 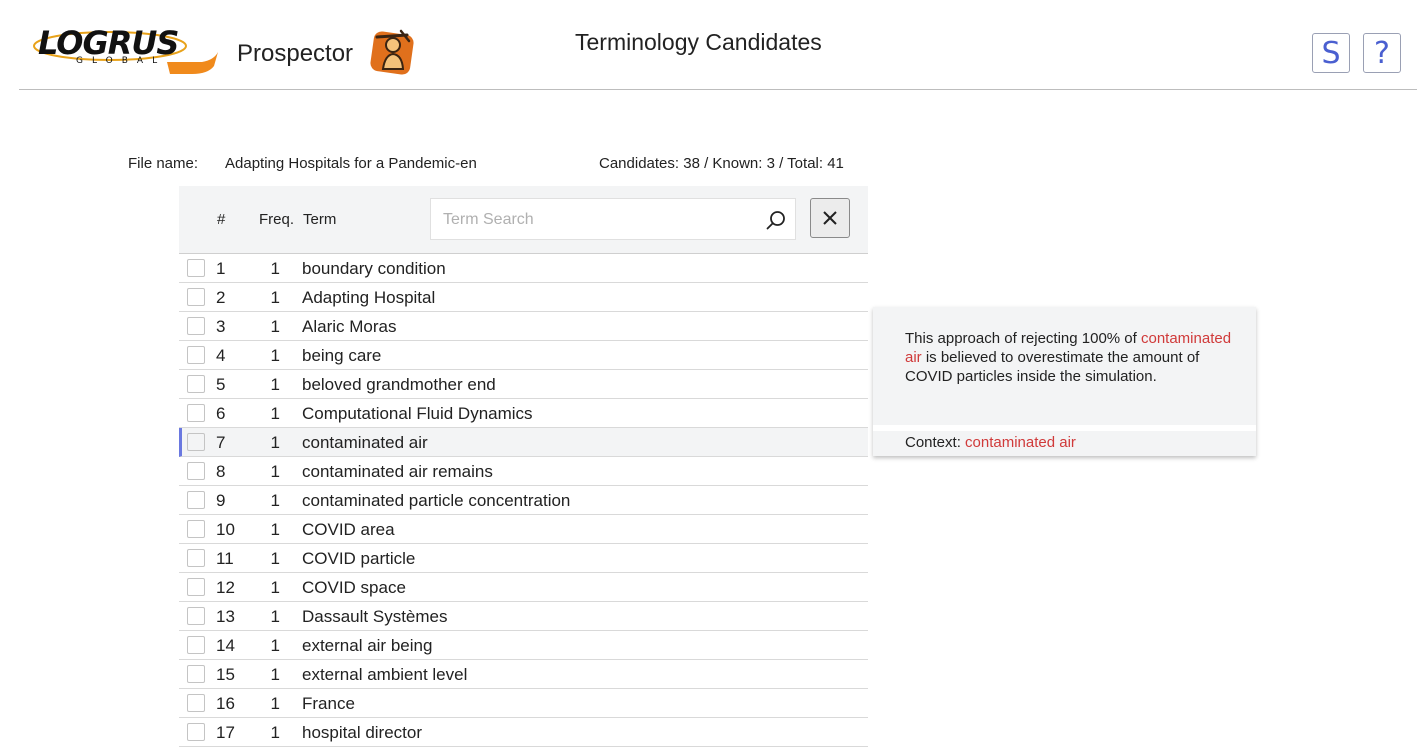 I want to click on header-divider, so click(x=718, y=89).